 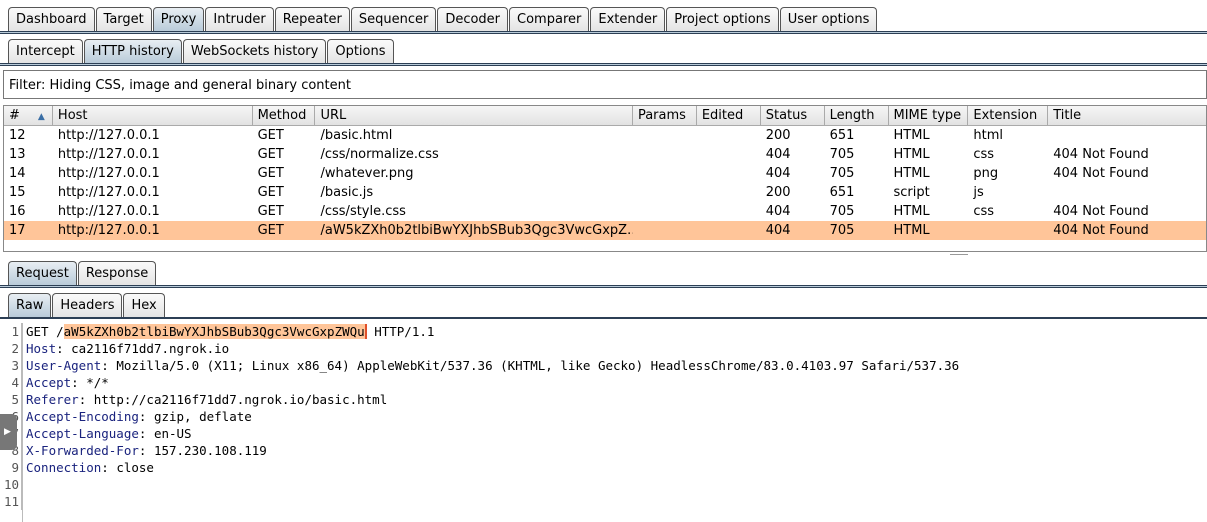 What do you see at coordinates (49, 382) in the screenshot?
I see `header-name: Accept` at bounding box center [49, 382].